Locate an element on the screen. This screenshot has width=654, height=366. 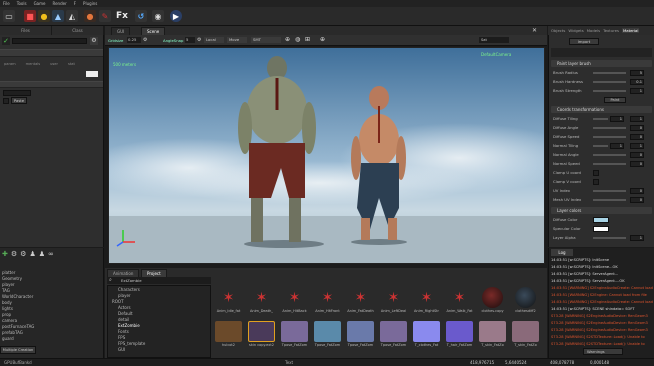
tab-files: Files is located at coordinates (26, 30).